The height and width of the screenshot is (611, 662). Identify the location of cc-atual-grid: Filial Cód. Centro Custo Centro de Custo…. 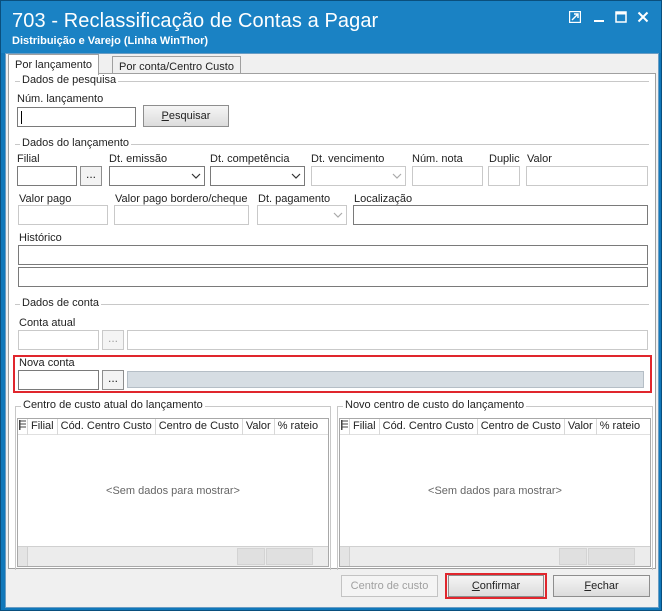
(173, 492).